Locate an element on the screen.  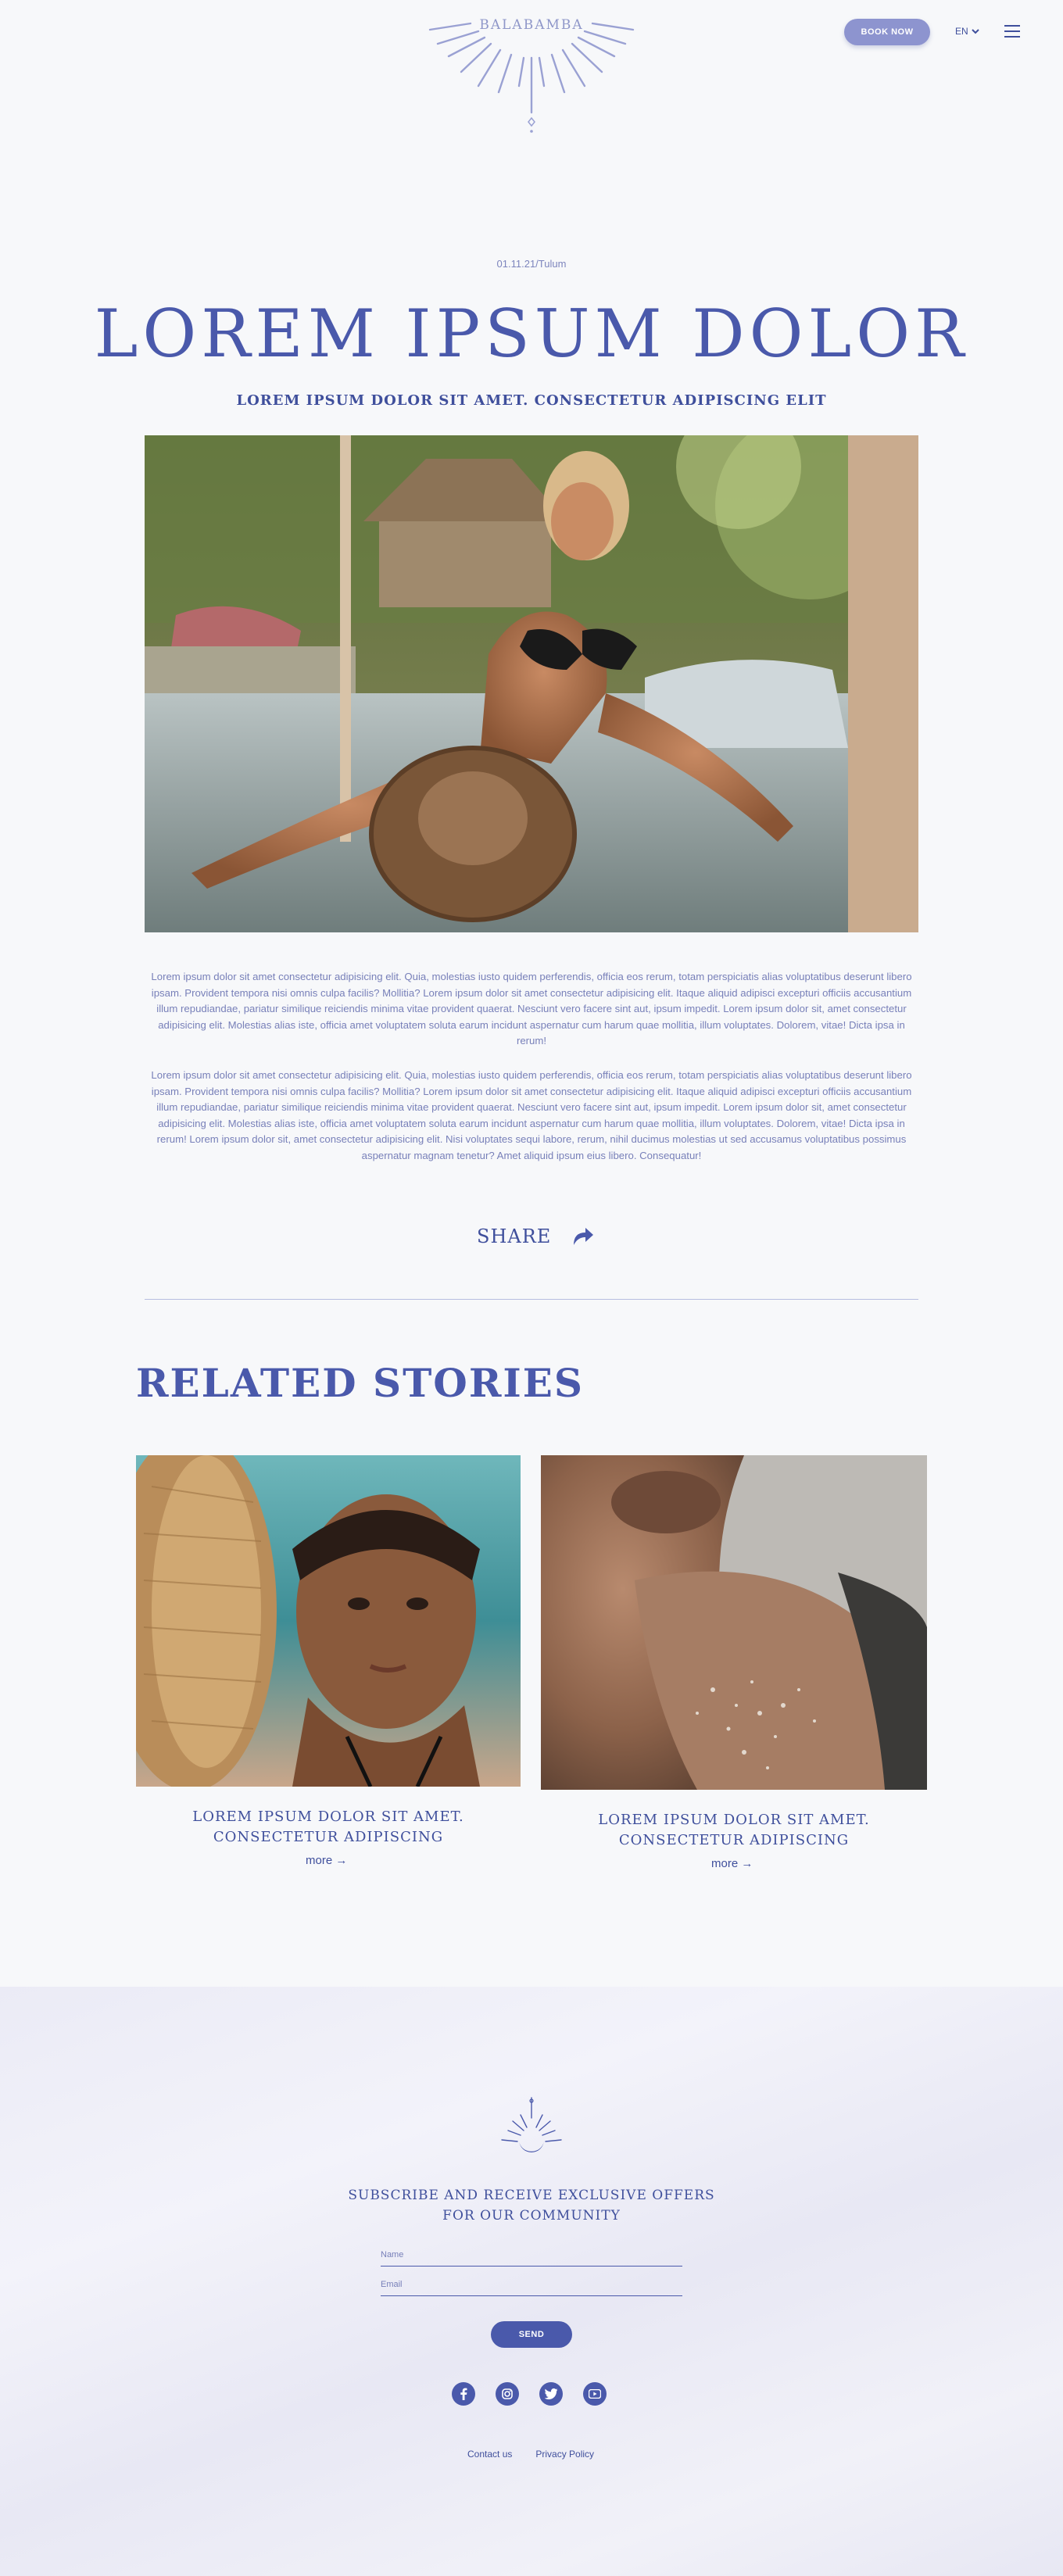
logo-text: BALABAMBA is located at coordinates (531, 25).